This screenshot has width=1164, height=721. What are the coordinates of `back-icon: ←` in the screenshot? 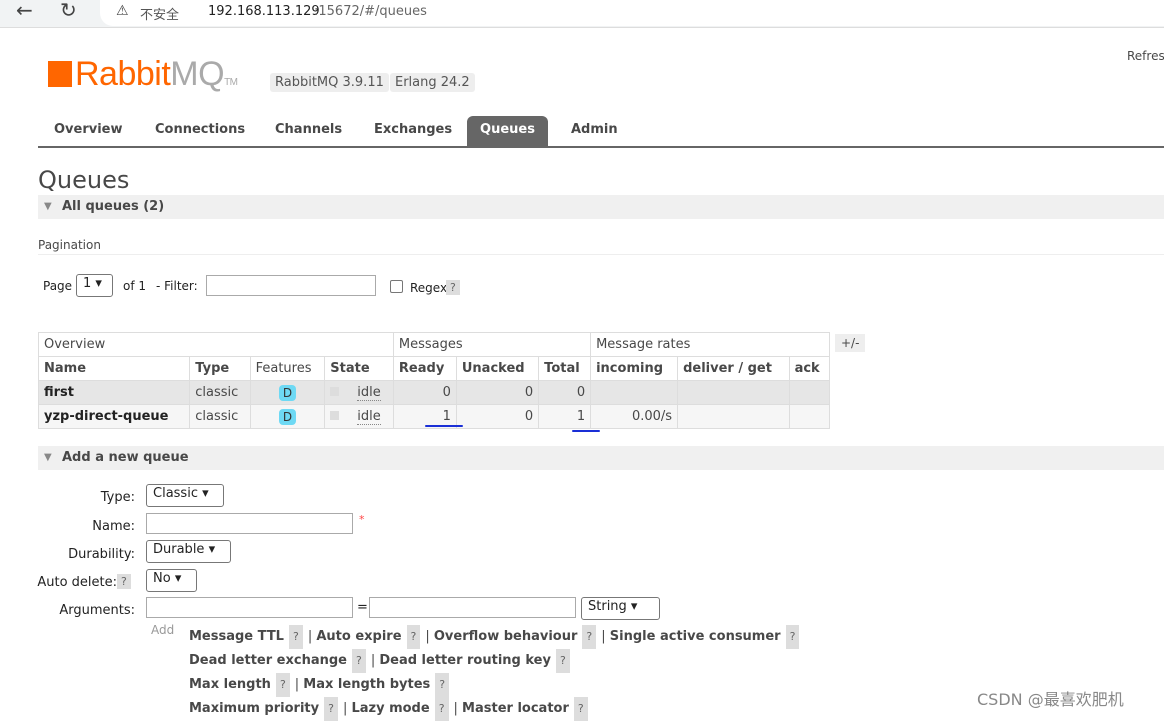 It's located at (24, 11).